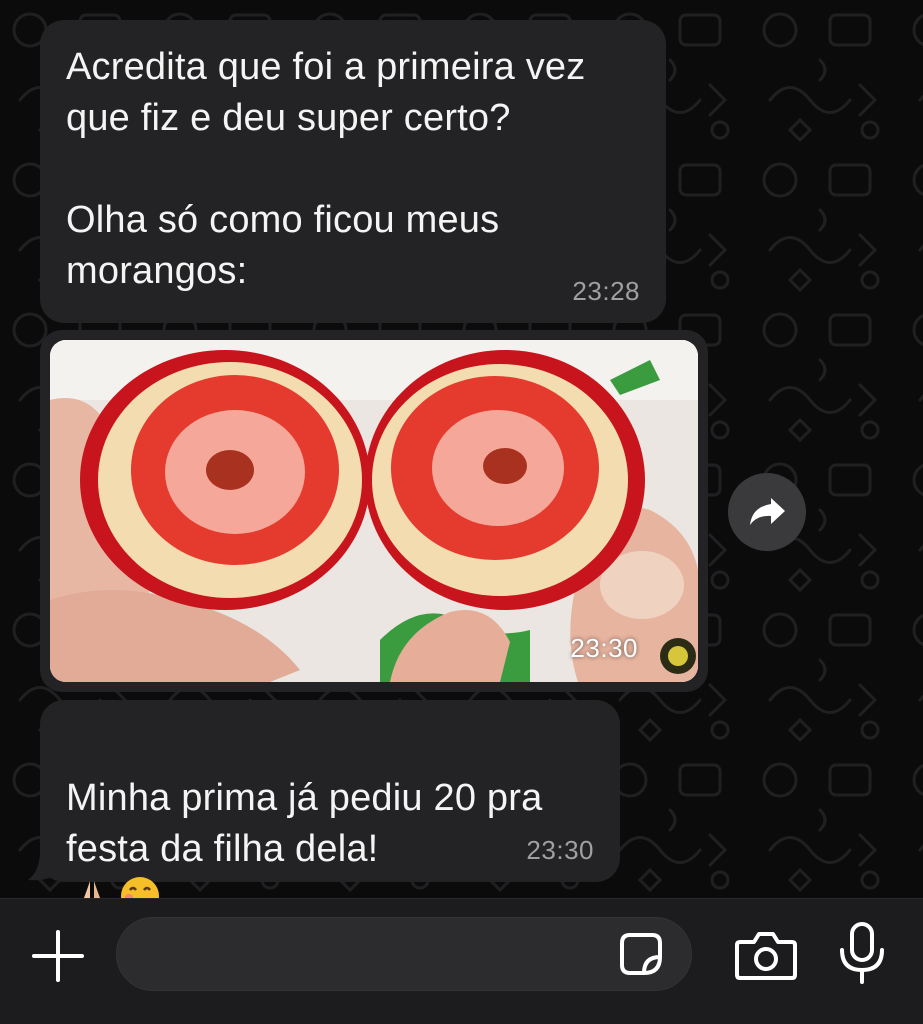 The image size is (923, 1024). What do you see at coordinates (862, 953) in the screenshot?
I see `microphone-icon` at bounding box center [862, 953].